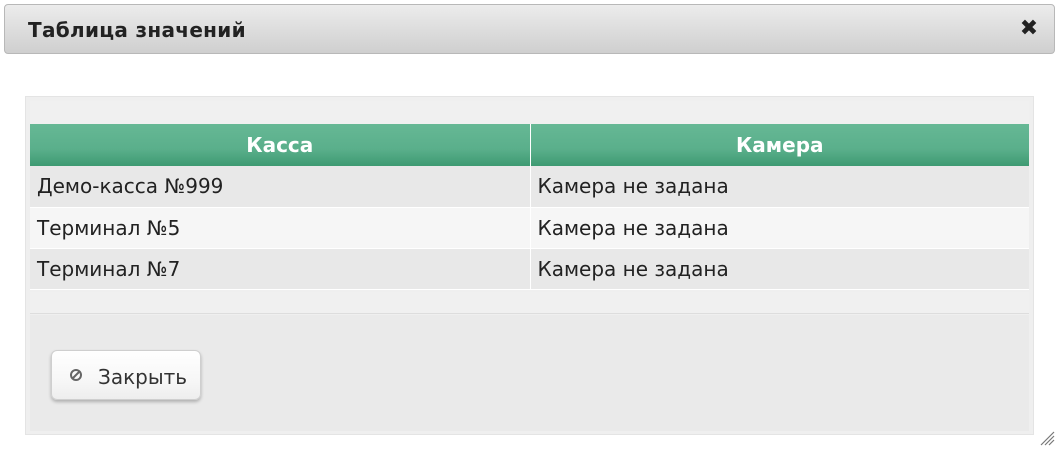 The height and width of the screenshot is (449, 1059). I want to click on close-icon: ✖, so click(1029, 29).